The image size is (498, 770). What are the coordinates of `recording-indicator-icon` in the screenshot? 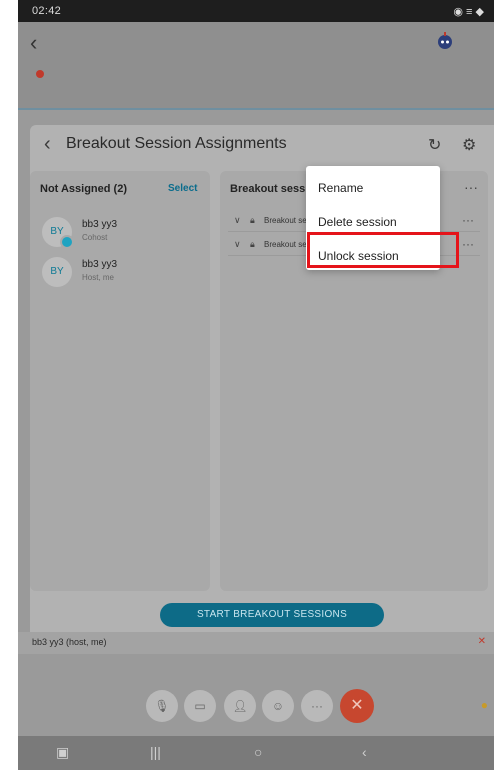 It's located at (40, 74).